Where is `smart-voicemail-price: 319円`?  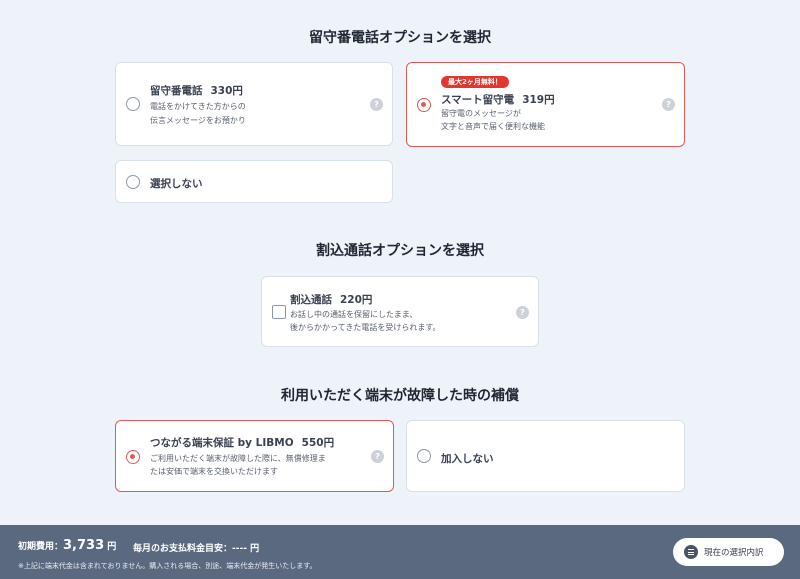 smart-voicemail-price: 319円 is located at coordinates (538, 100).